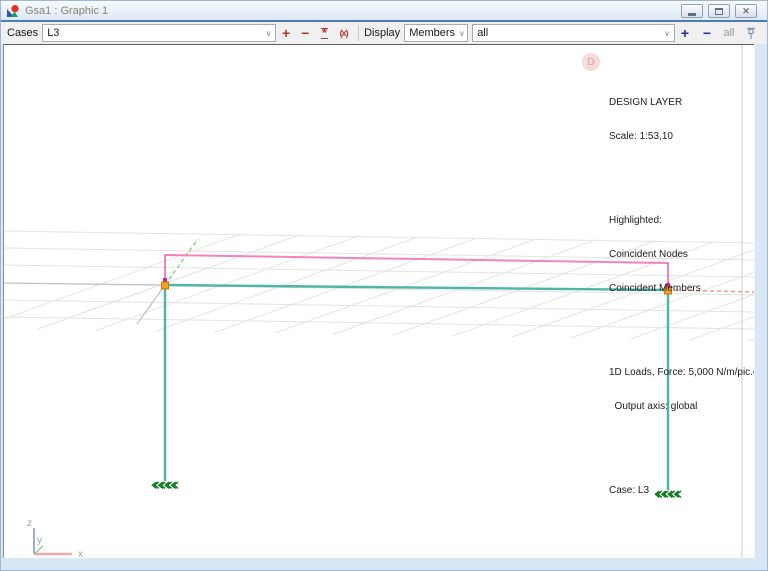 This screenshot has height=571, width=768. I want to click on filter-combobox: all ∨, so click(573, 33).